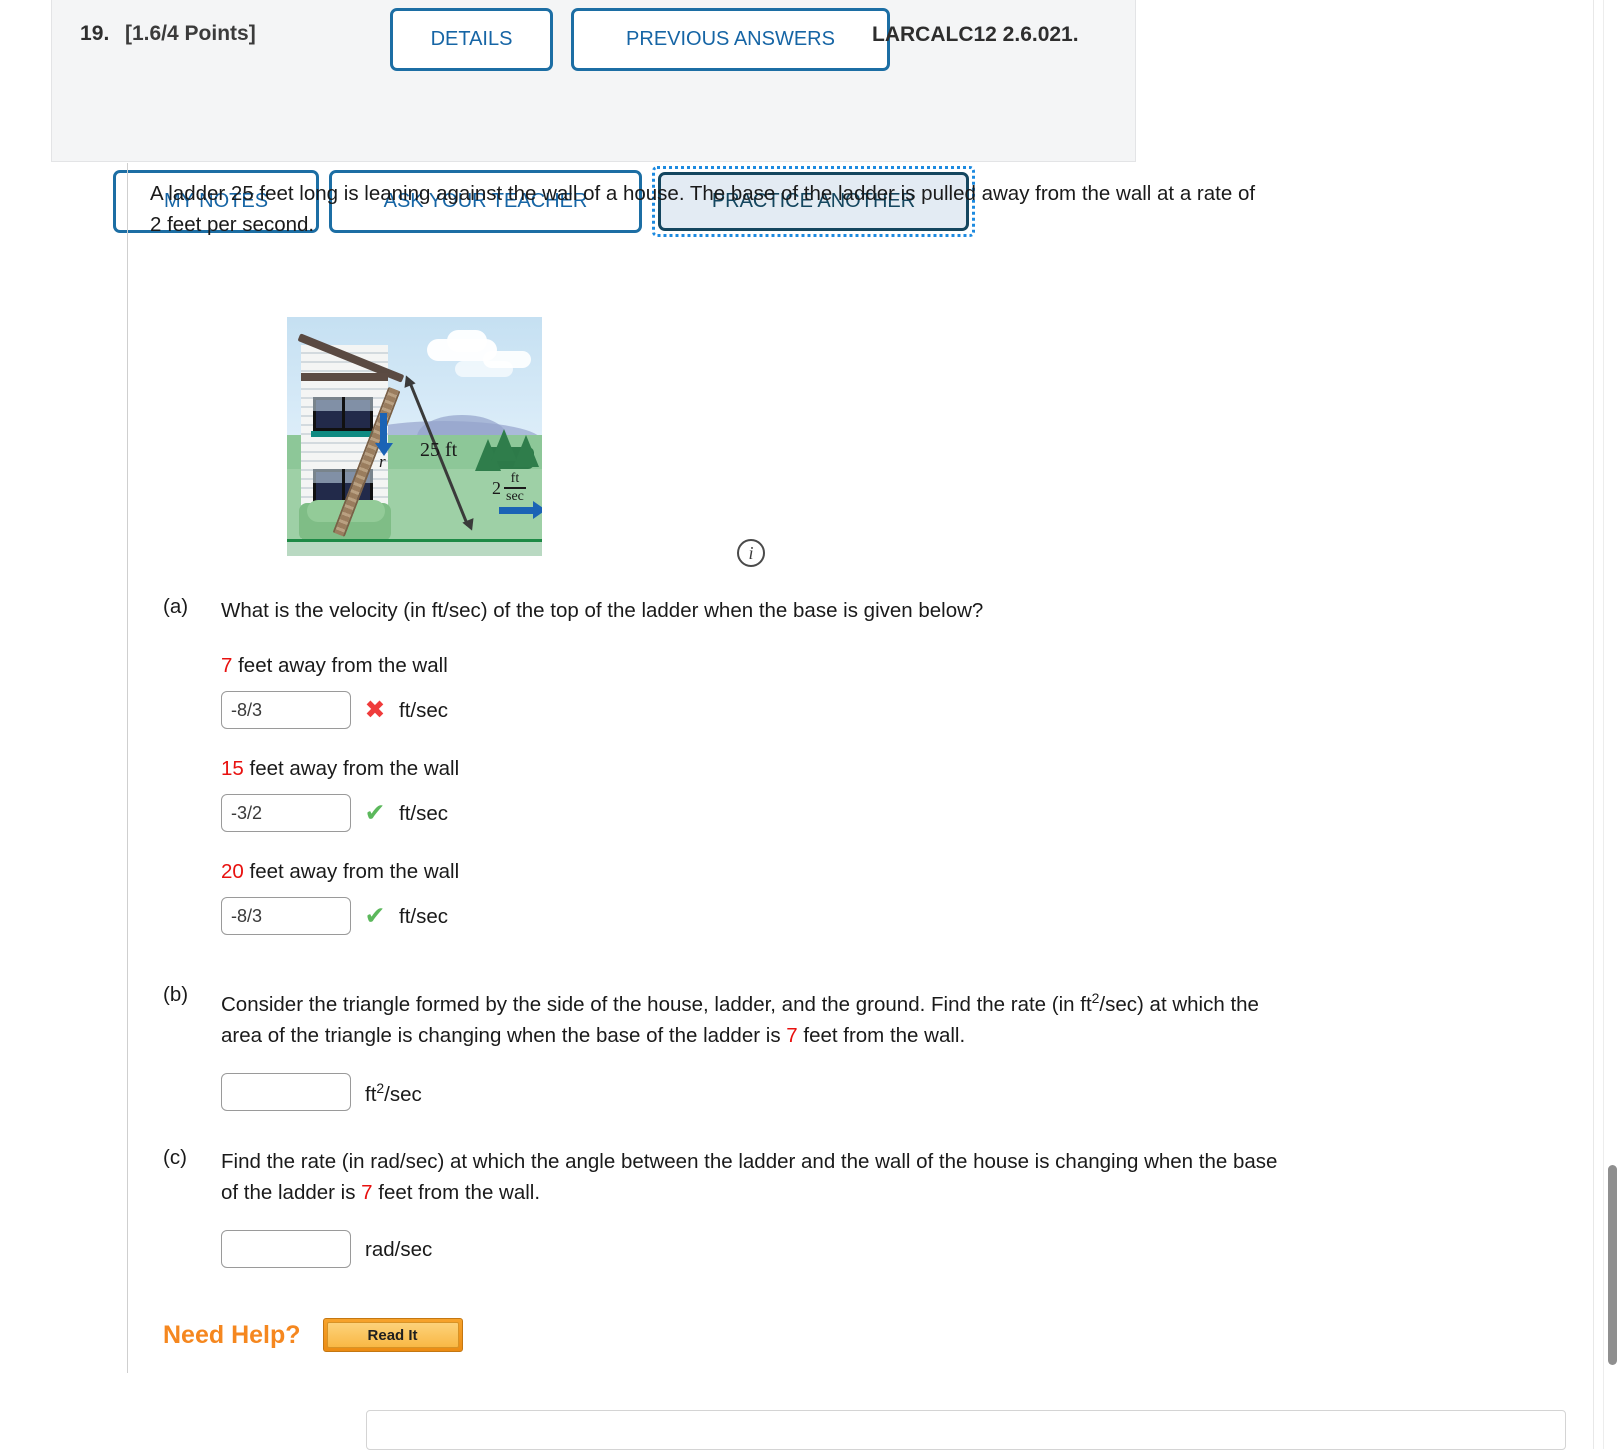  Describe the element at coordinates (403, 1095) in the screenshot. I see `unit-b-post: /sec` at that location.